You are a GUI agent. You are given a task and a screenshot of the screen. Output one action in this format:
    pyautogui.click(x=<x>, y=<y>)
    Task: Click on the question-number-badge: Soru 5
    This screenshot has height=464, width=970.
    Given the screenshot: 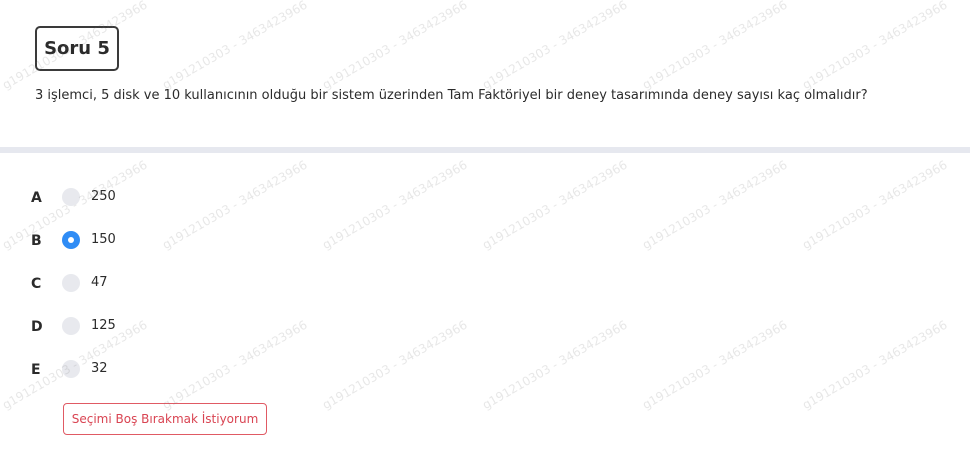 What is the action you would take?
    pyautogui.click(x=77, y=48)
    